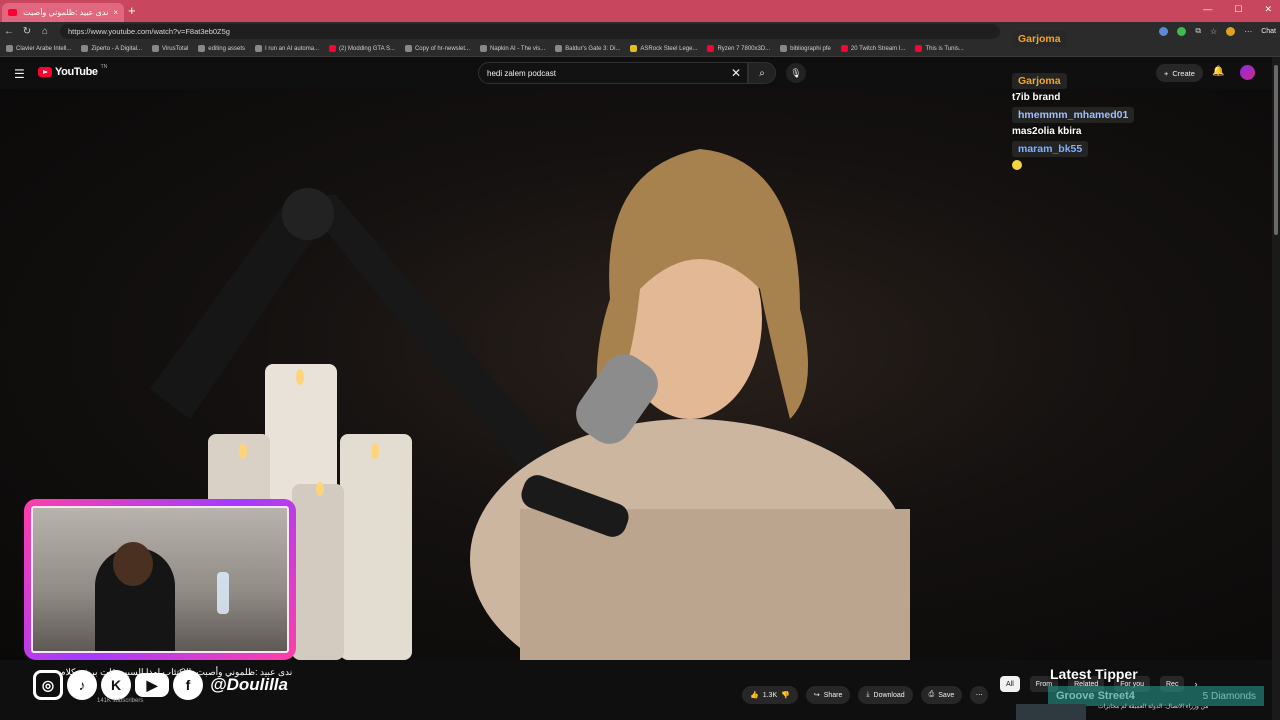 This screenshot has width=1280, height=720. What do you see at coordinates (1198, 31) in the screenshot?
I see `puzzle-icon: ⧉` at bounding box center [1198, 31].